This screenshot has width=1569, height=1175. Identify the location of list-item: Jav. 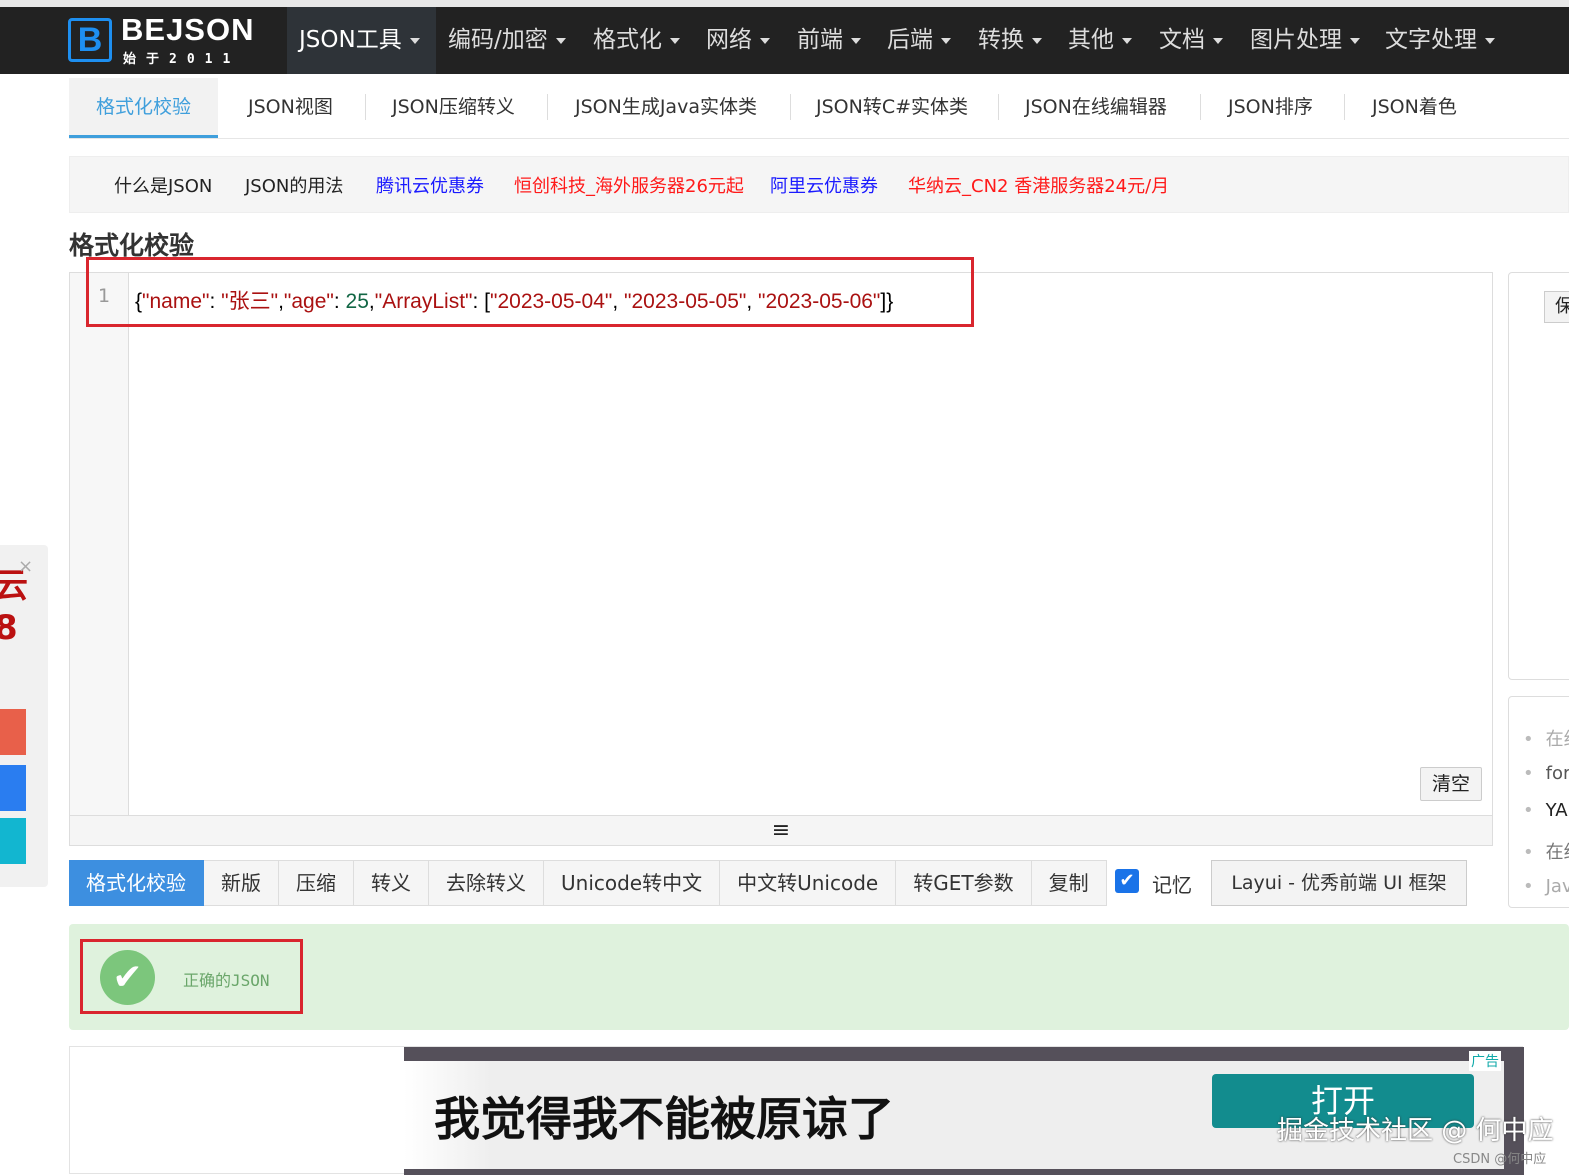
(1546, 886).